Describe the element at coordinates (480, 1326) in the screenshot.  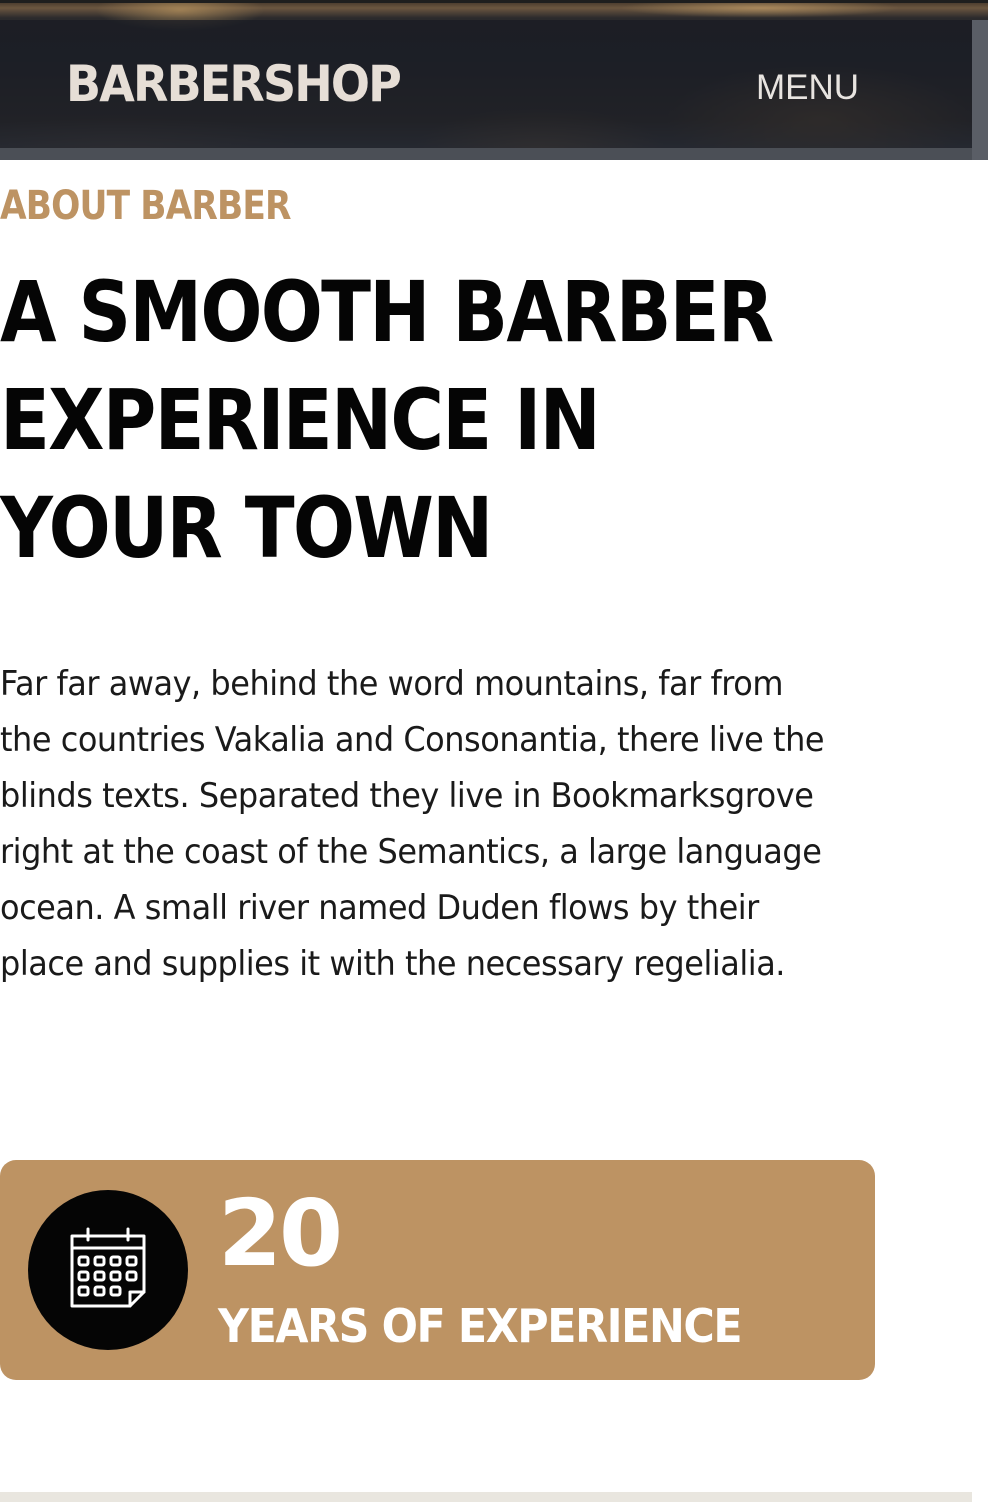
I see `experience-years-label: YEARS OF EXPERIENCE` at that location.